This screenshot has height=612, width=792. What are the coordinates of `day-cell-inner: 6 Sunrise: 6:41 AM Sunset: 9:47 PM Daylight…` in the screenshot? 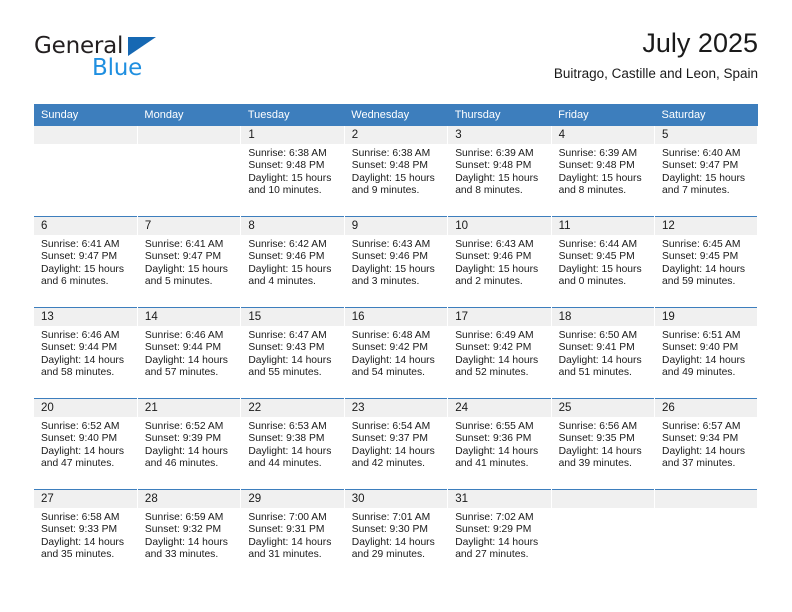 It's located at (85, 262).